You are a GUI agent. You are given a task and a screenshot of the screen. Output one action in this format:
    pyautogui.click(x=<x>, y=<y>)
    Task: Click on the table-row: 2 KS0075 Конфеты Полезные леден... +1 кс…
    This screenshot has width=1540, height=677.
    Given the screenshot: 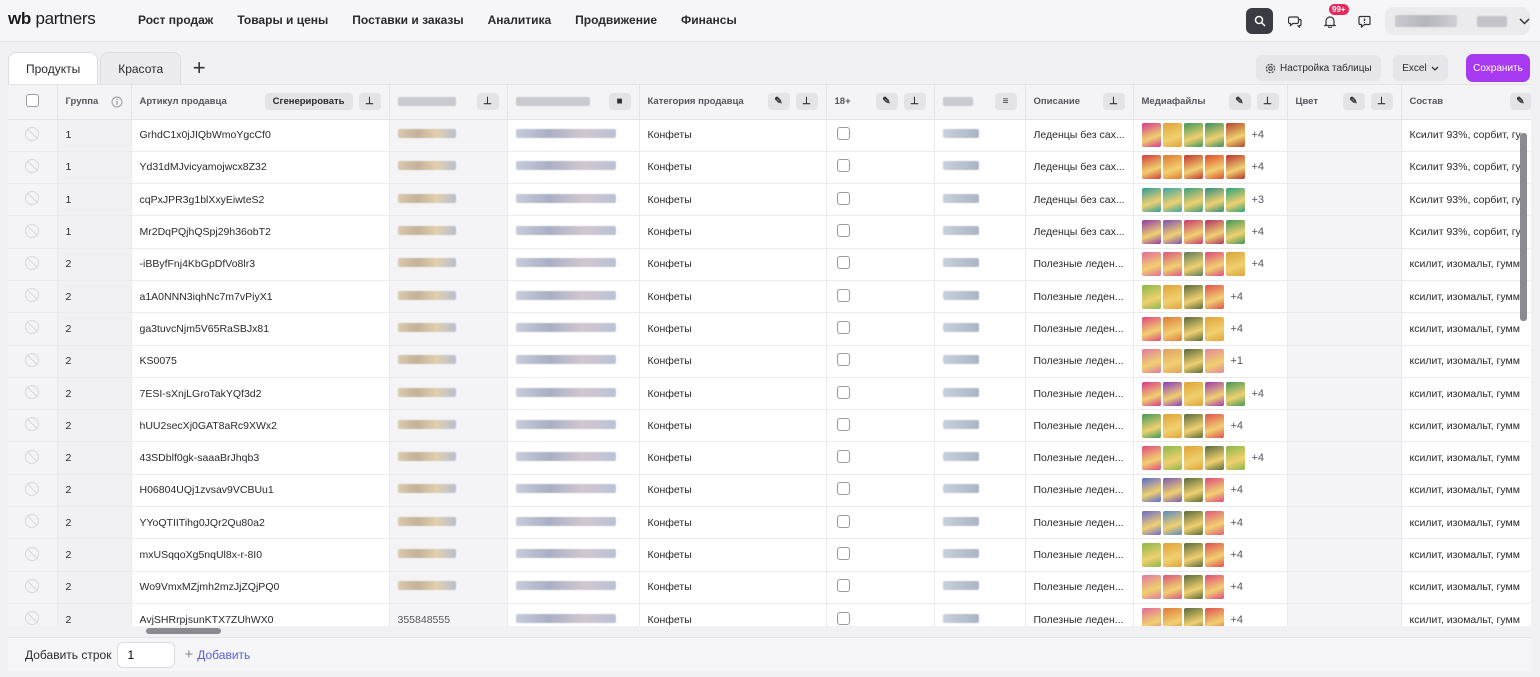 What is the action you would take?
    pyautogui.click(x=769, y=361)
    